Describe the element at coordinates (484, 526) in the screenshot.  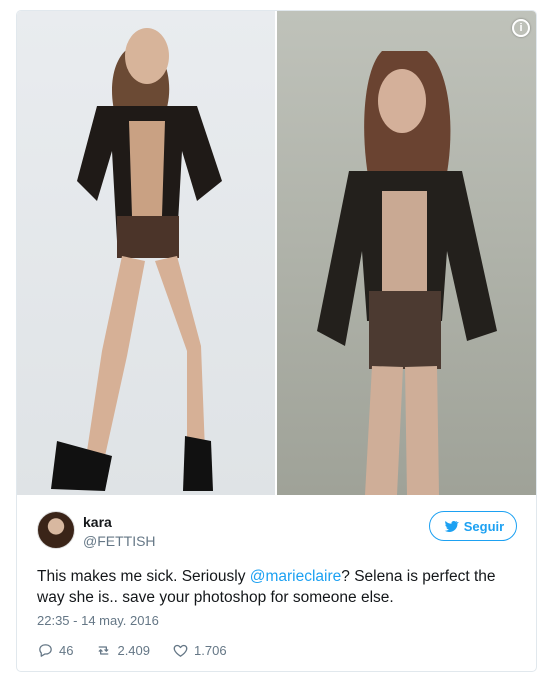
I see `follow-label: Seguir` at that location.